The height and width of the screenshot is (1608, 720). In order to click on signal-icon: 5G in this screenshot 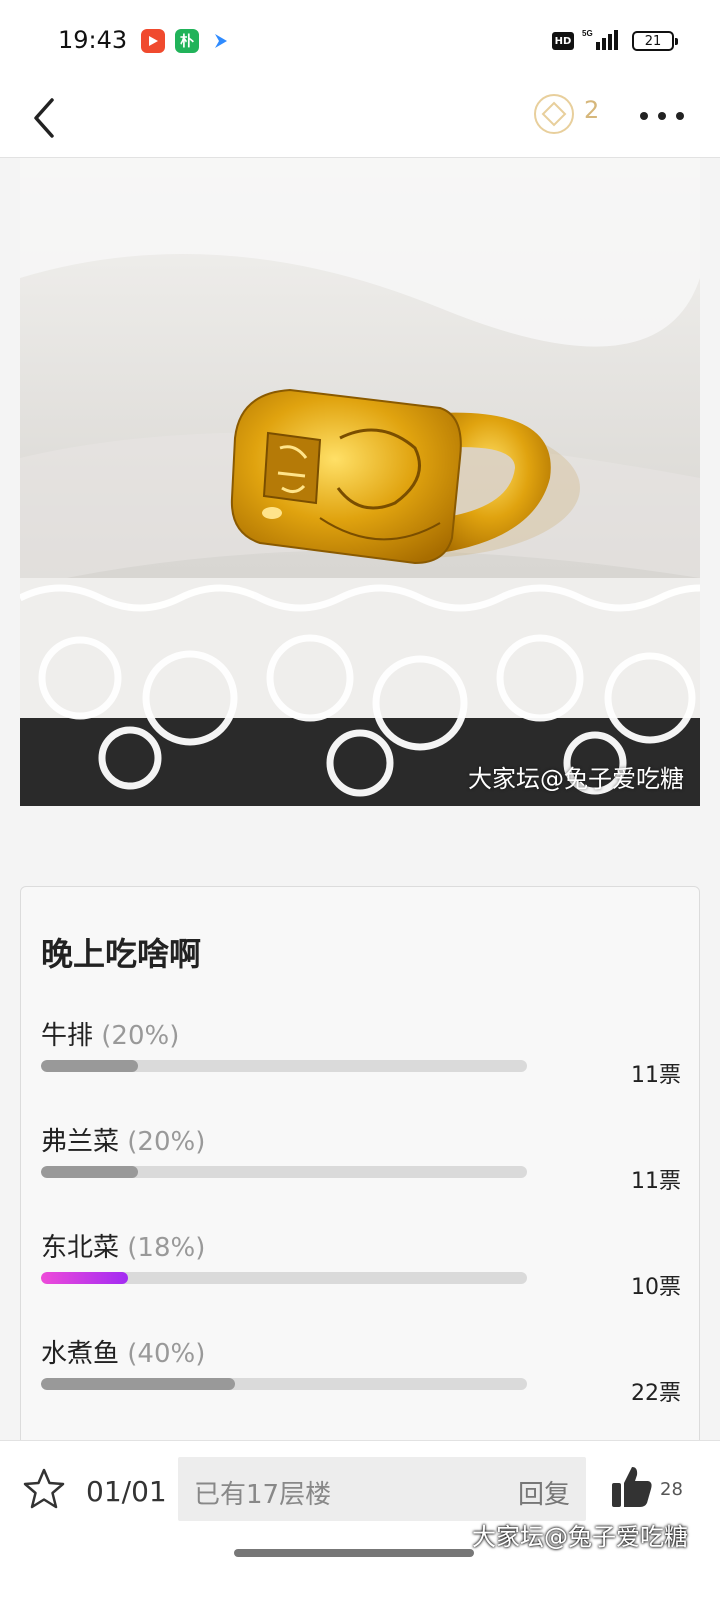, I will do `click(602, 40)`.